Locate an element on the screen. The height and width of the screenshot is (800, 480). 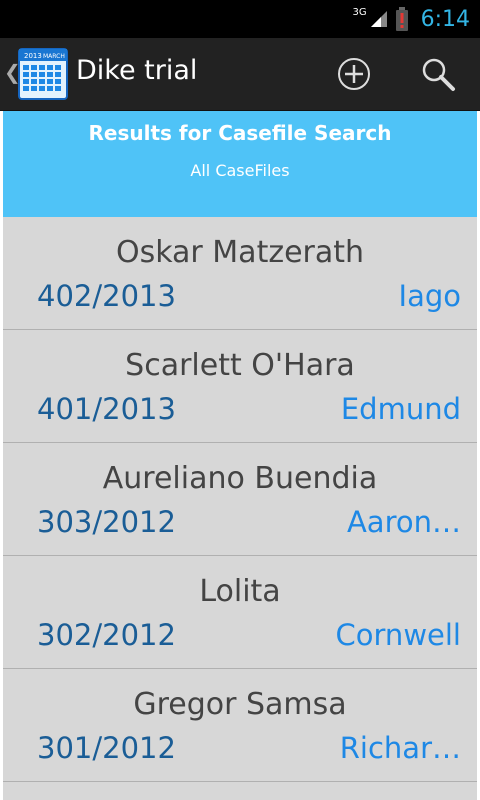
casefile-number: 401/2013 is located at coordinates (106, 409).